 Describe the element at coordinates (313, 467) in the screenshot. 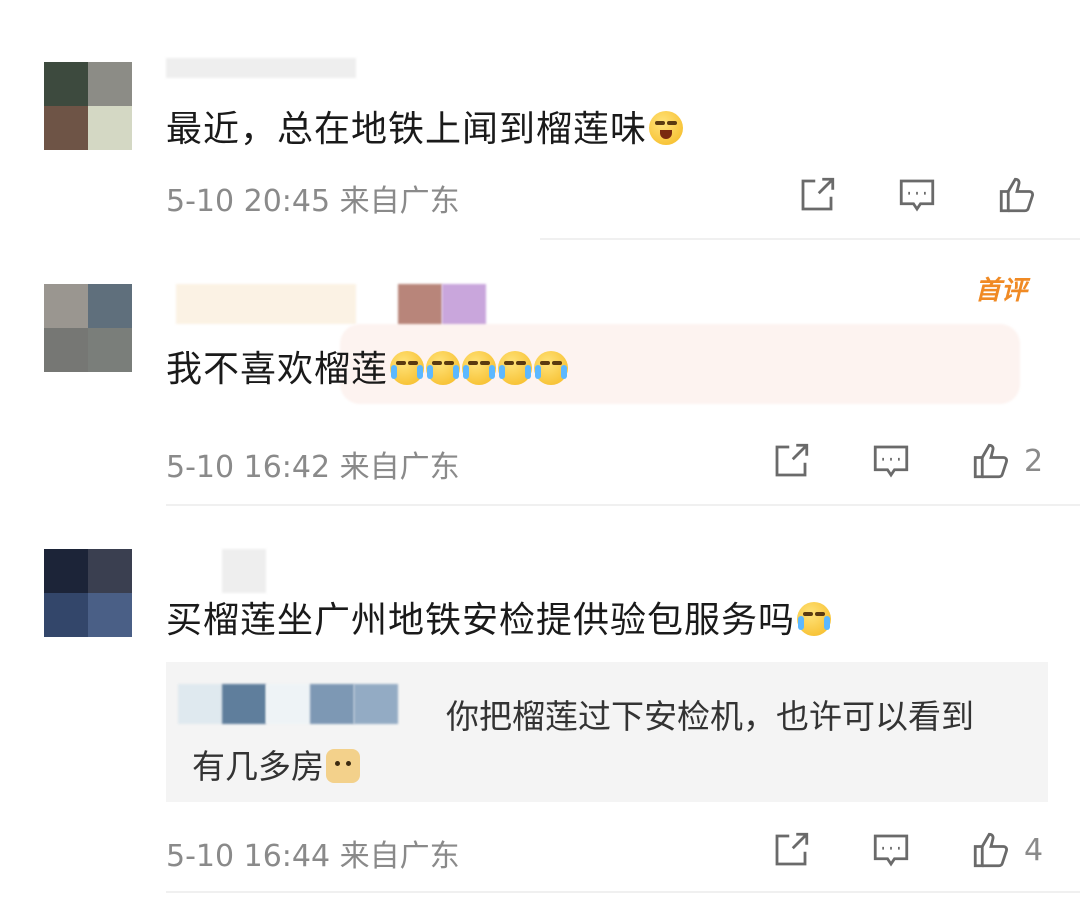

I see `comment-meta: 5-10 16:42 来自广东` at that location.